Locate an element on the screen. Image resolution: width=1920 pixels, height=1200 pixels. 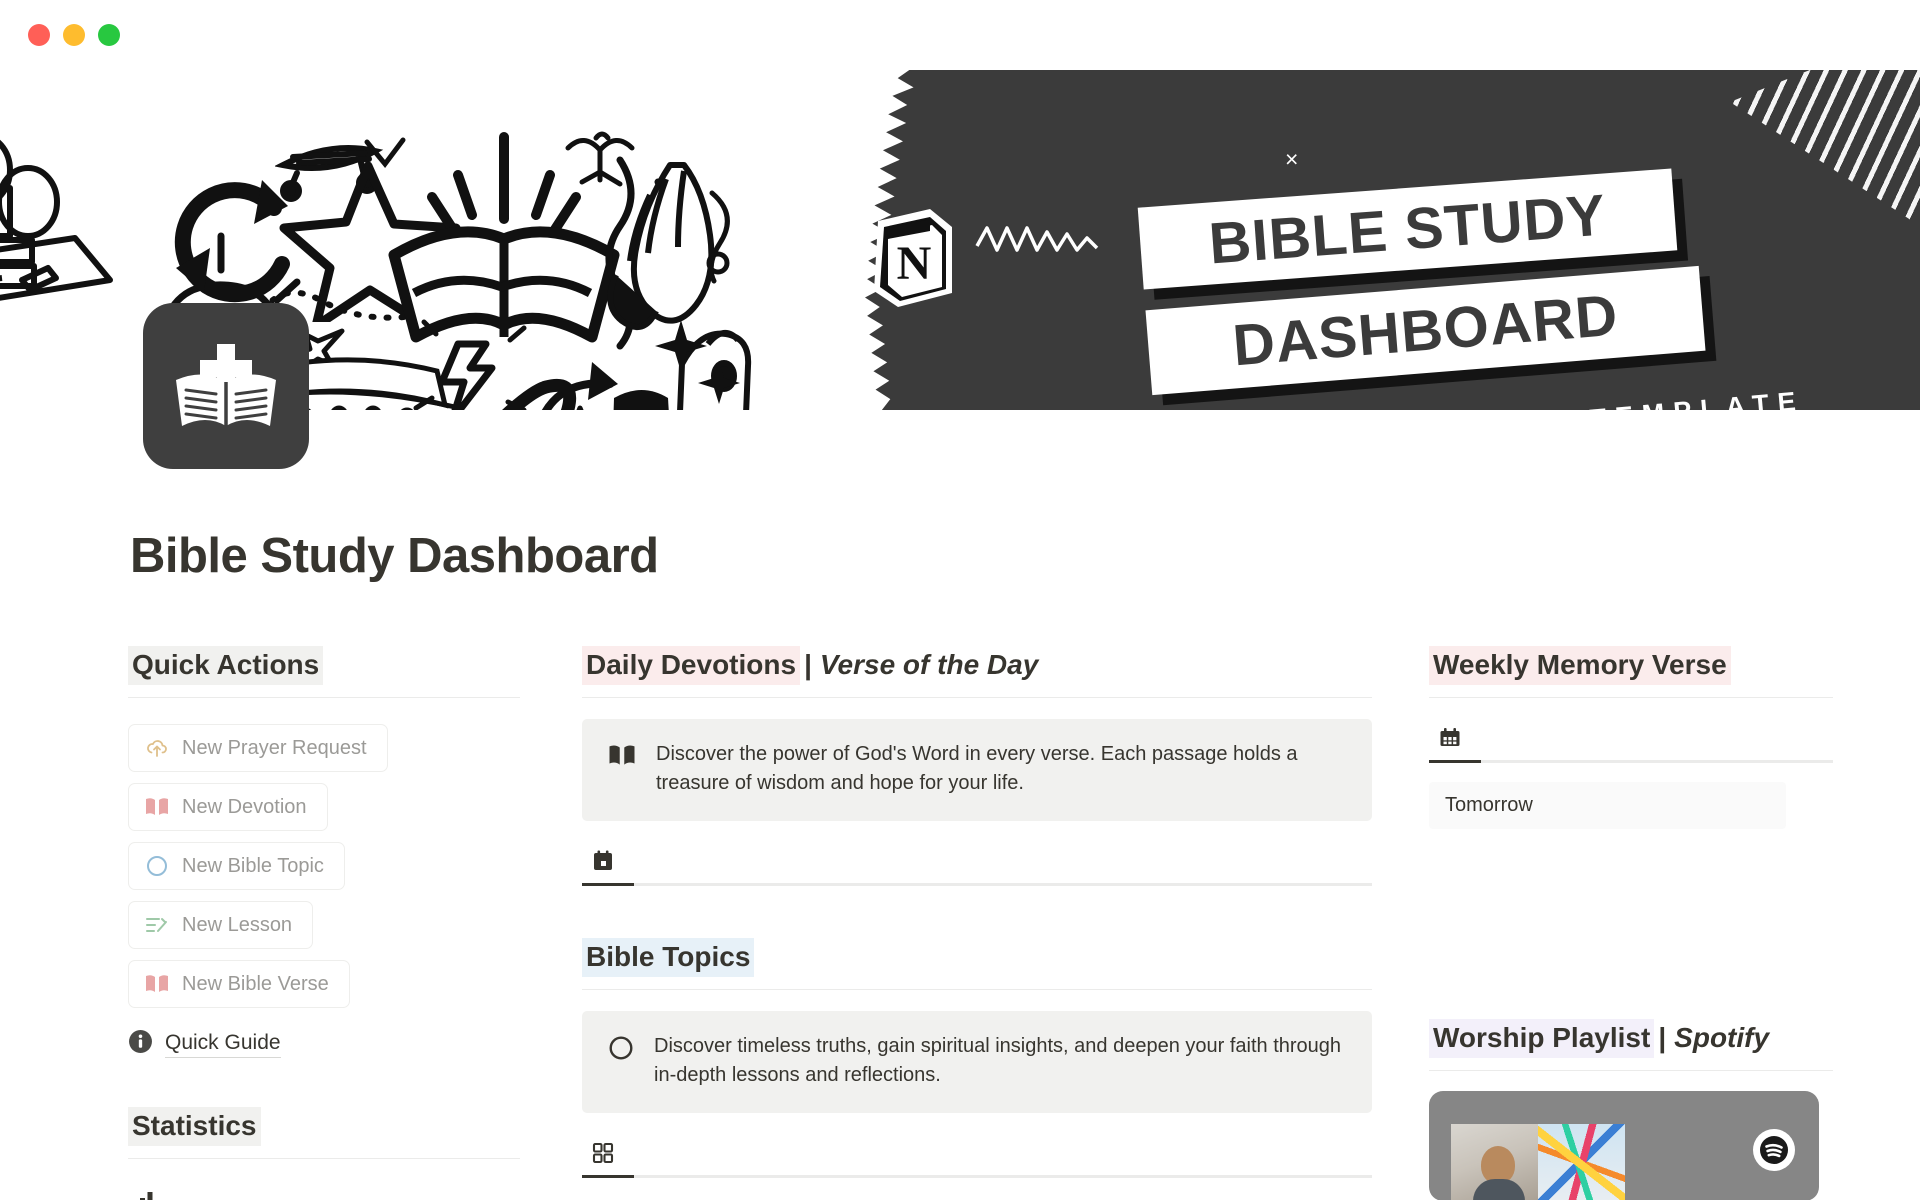
edit-list-icon is located at coordinates (157, 925).